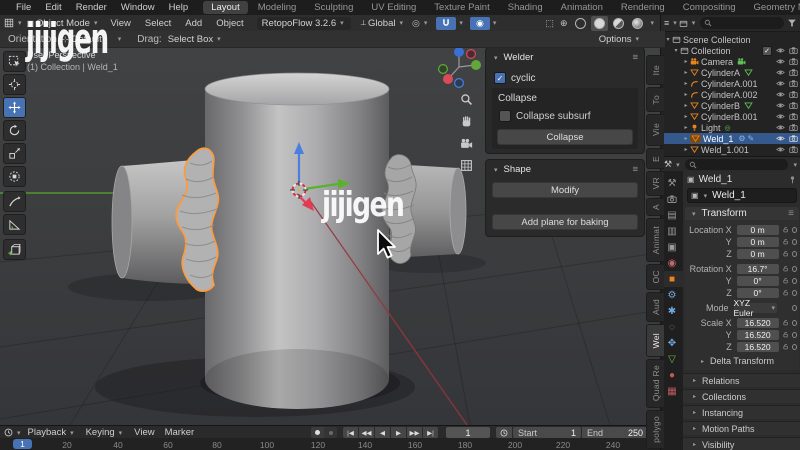 This screenshot has height=450, width=800. Describe the element at coordinates (655, 383) in the screenshot. I see `tab-quad-remesh: Quad Re` at that location.